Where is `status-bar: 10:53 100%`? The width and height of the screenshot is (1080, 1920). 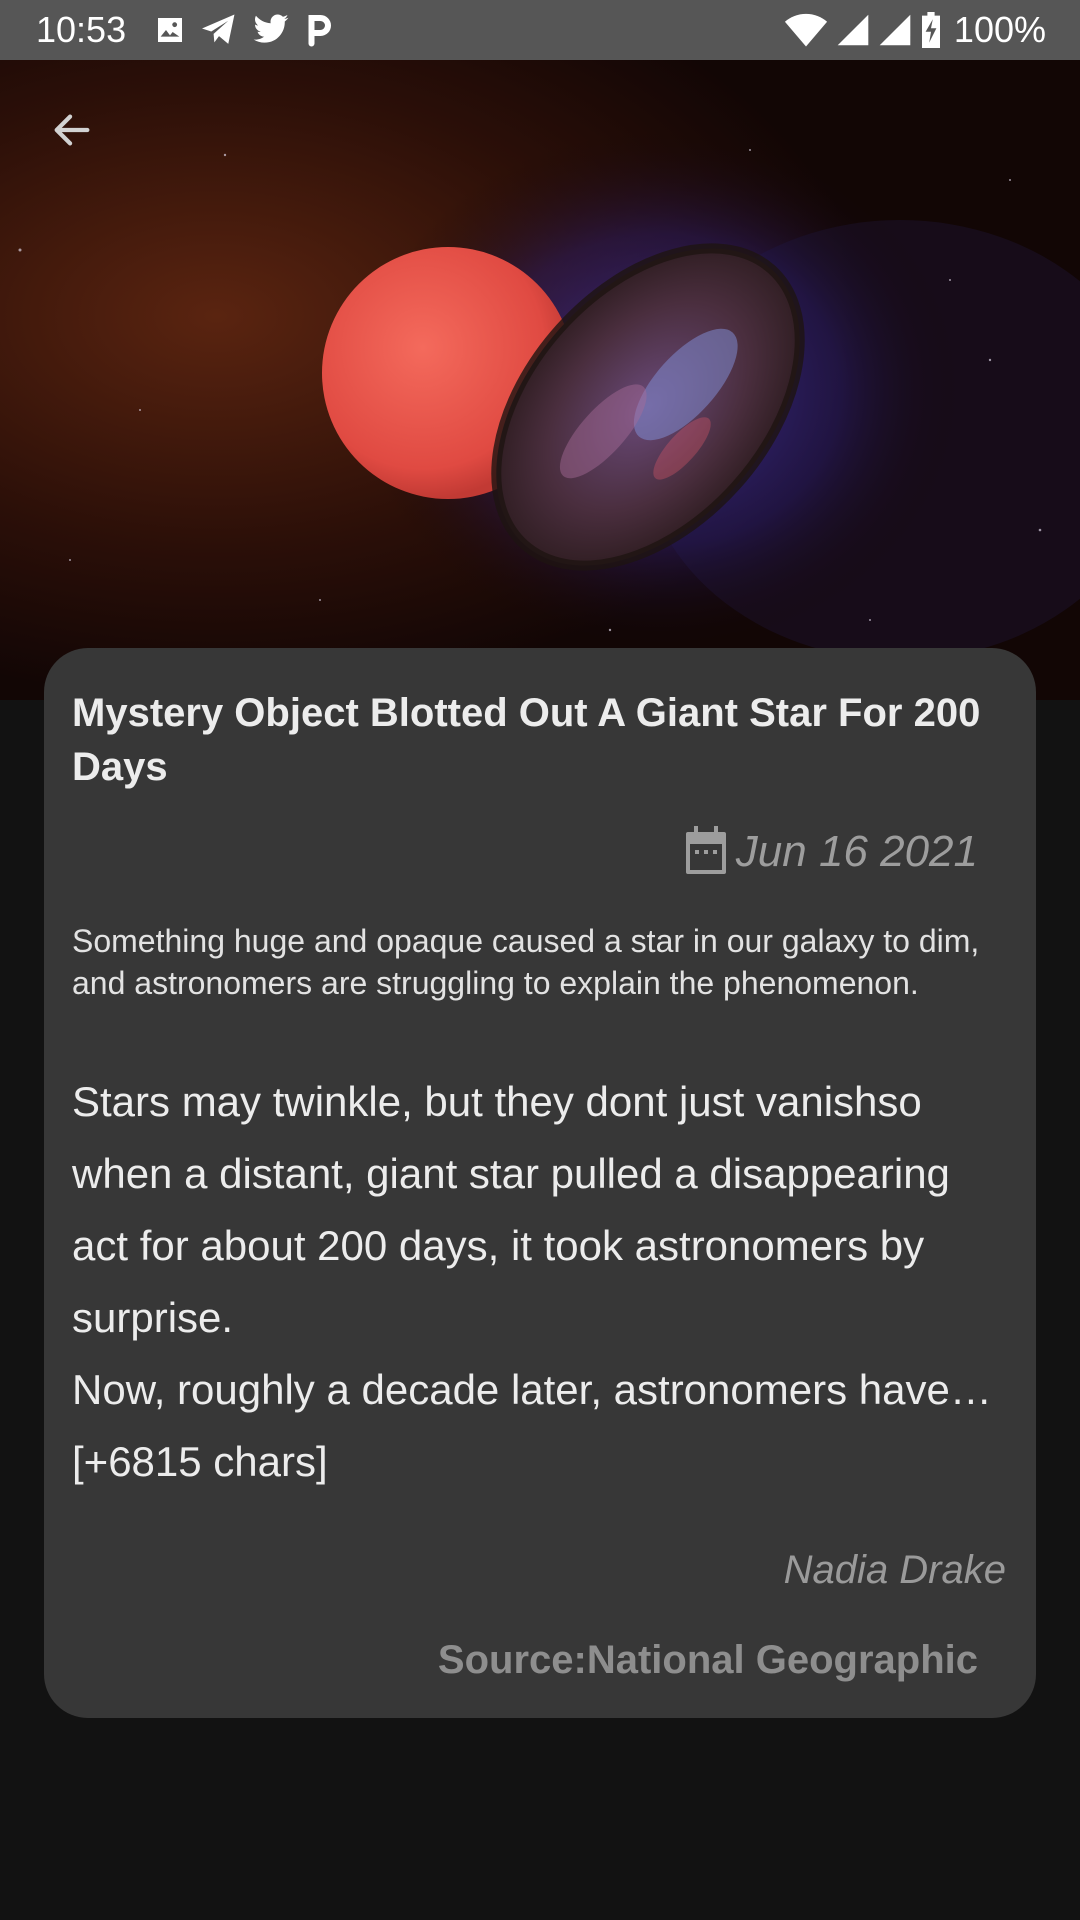 status-bar: 10:53 100% is located at coordinates (540, 30).